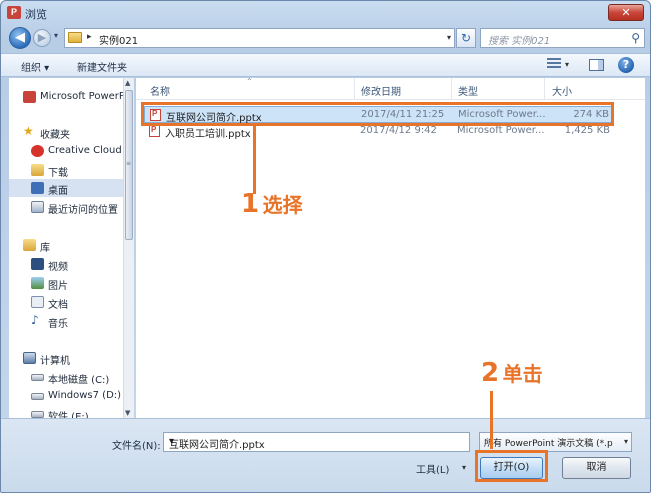 This screenshot has width=651, height=493. Describe the element at coordinates (377, 114) in the screenshot. I see `highlight-box-file` at that location.